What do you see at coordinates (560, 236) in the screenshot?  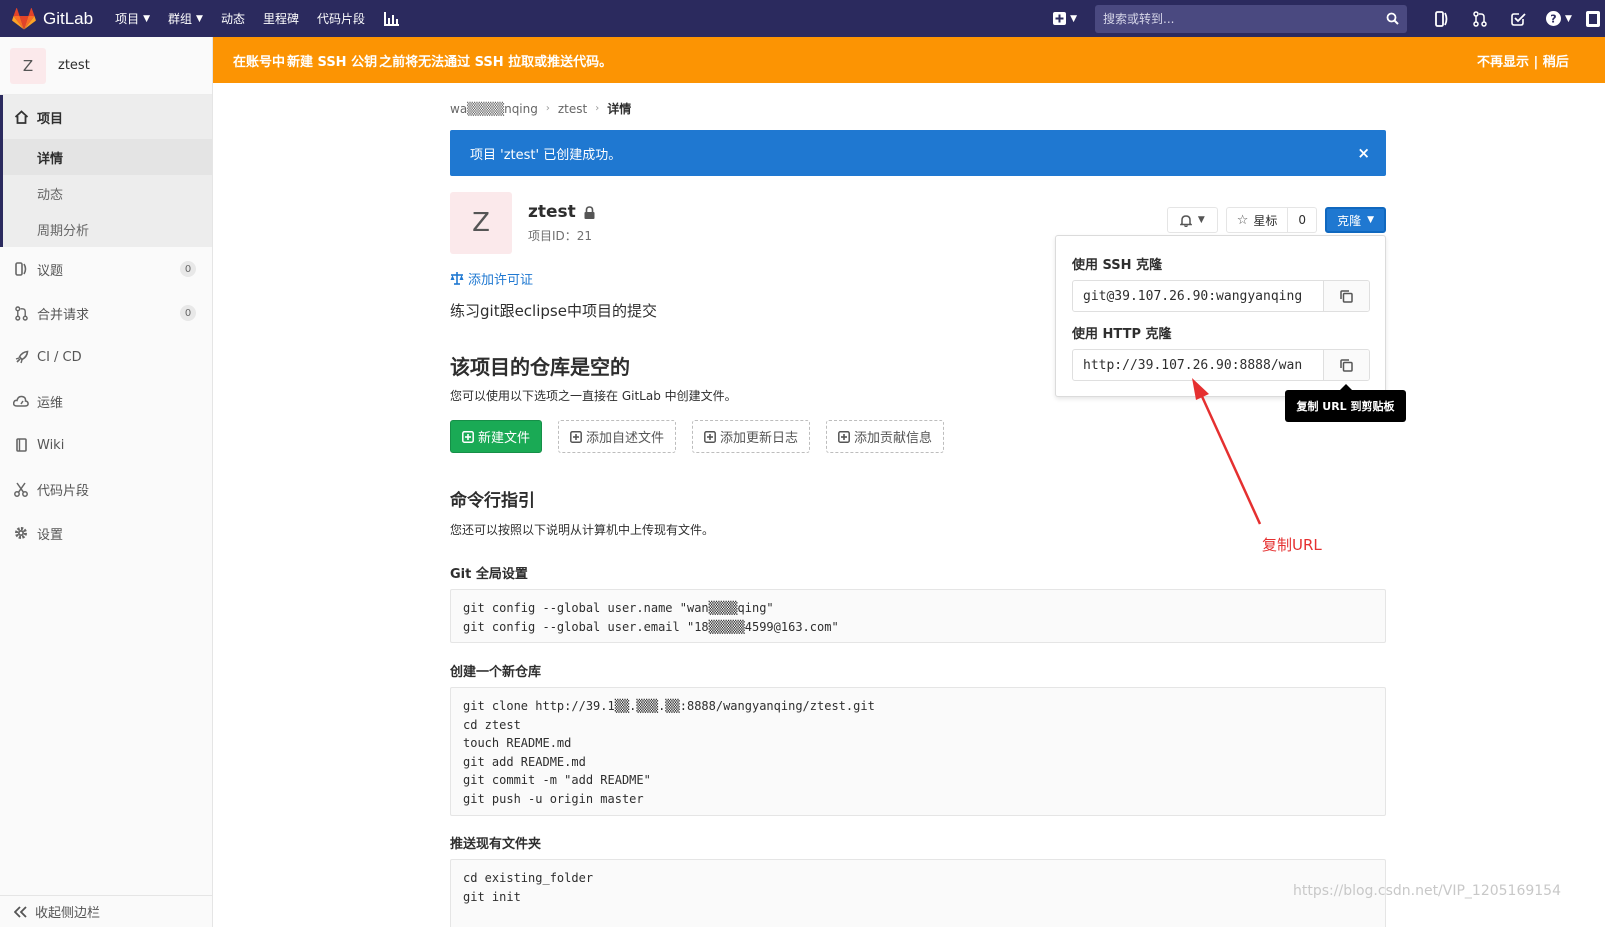 I see `project-id: 项目ID：21` at bounding box center [560, 236].